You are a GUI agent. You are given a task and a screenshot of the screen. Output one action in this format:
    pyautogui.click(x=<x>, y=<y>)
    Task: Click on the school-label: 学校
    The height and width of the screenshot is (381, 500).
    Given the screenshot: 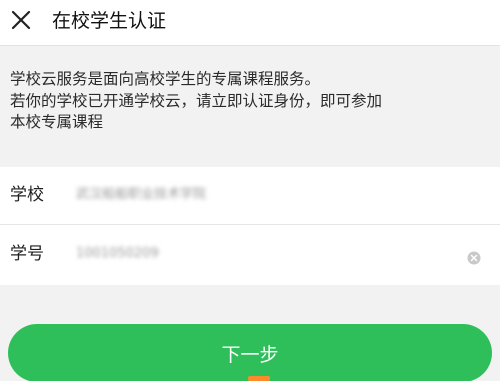 What is the action you would take?
    pyautogui.click(x=27, y=195)
    